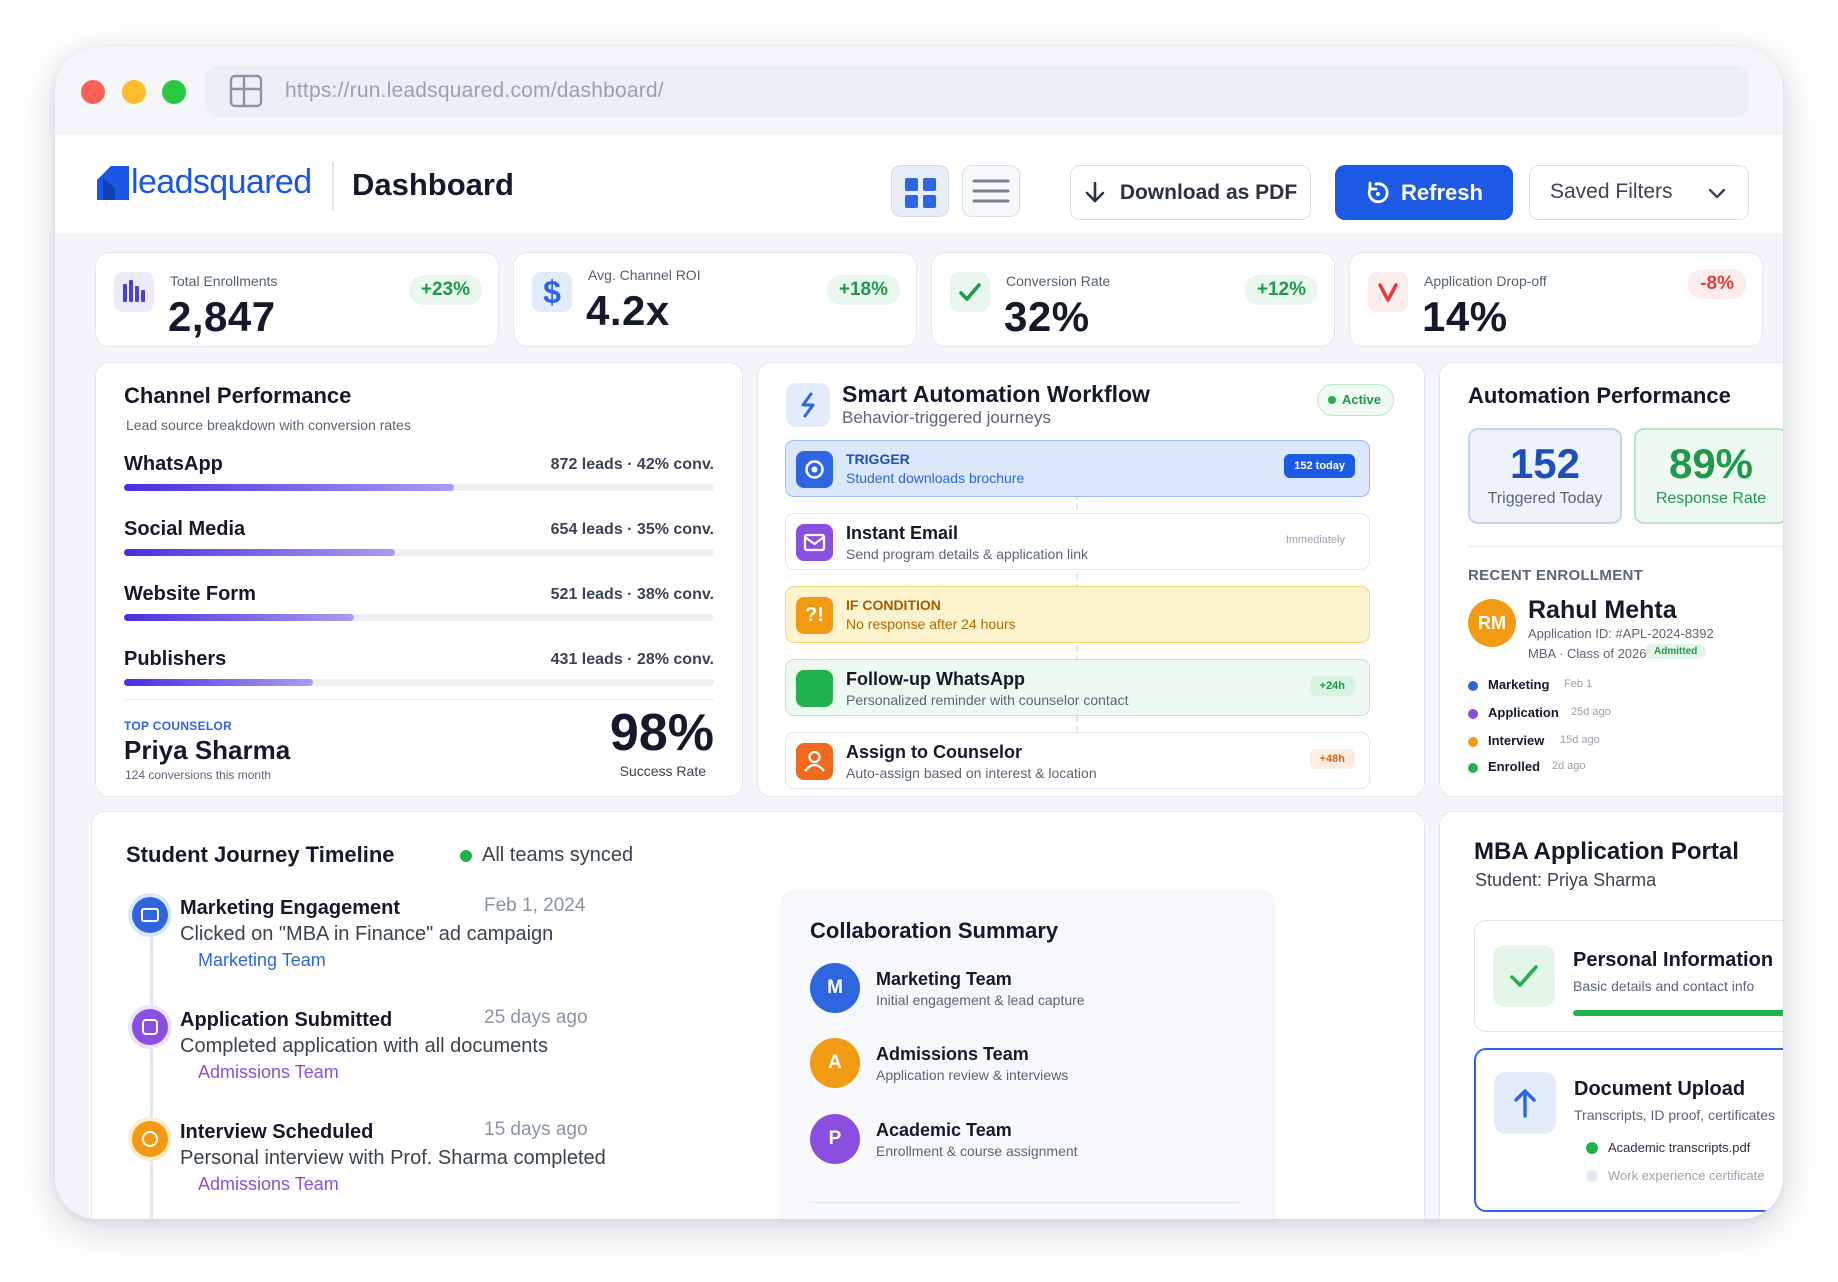  Describe the element at coordinates (297, 299) in the screenshot. I see `kpi-card-total-enrollments: Total Enrollments 2,847 +23%` at that location.